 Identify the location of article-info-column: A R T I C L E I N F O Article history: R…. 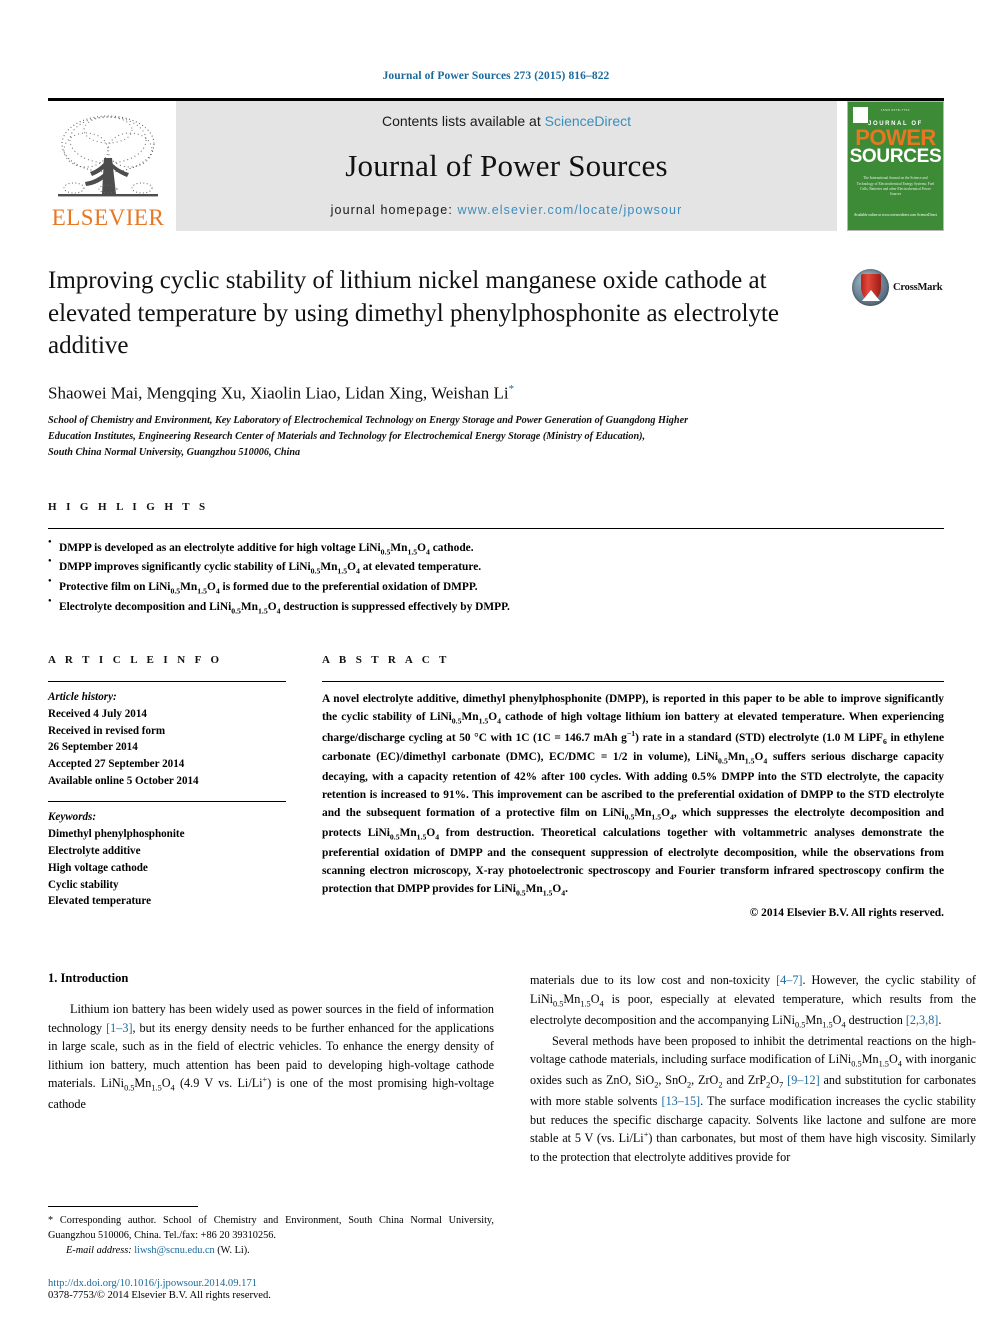
(167, 786).